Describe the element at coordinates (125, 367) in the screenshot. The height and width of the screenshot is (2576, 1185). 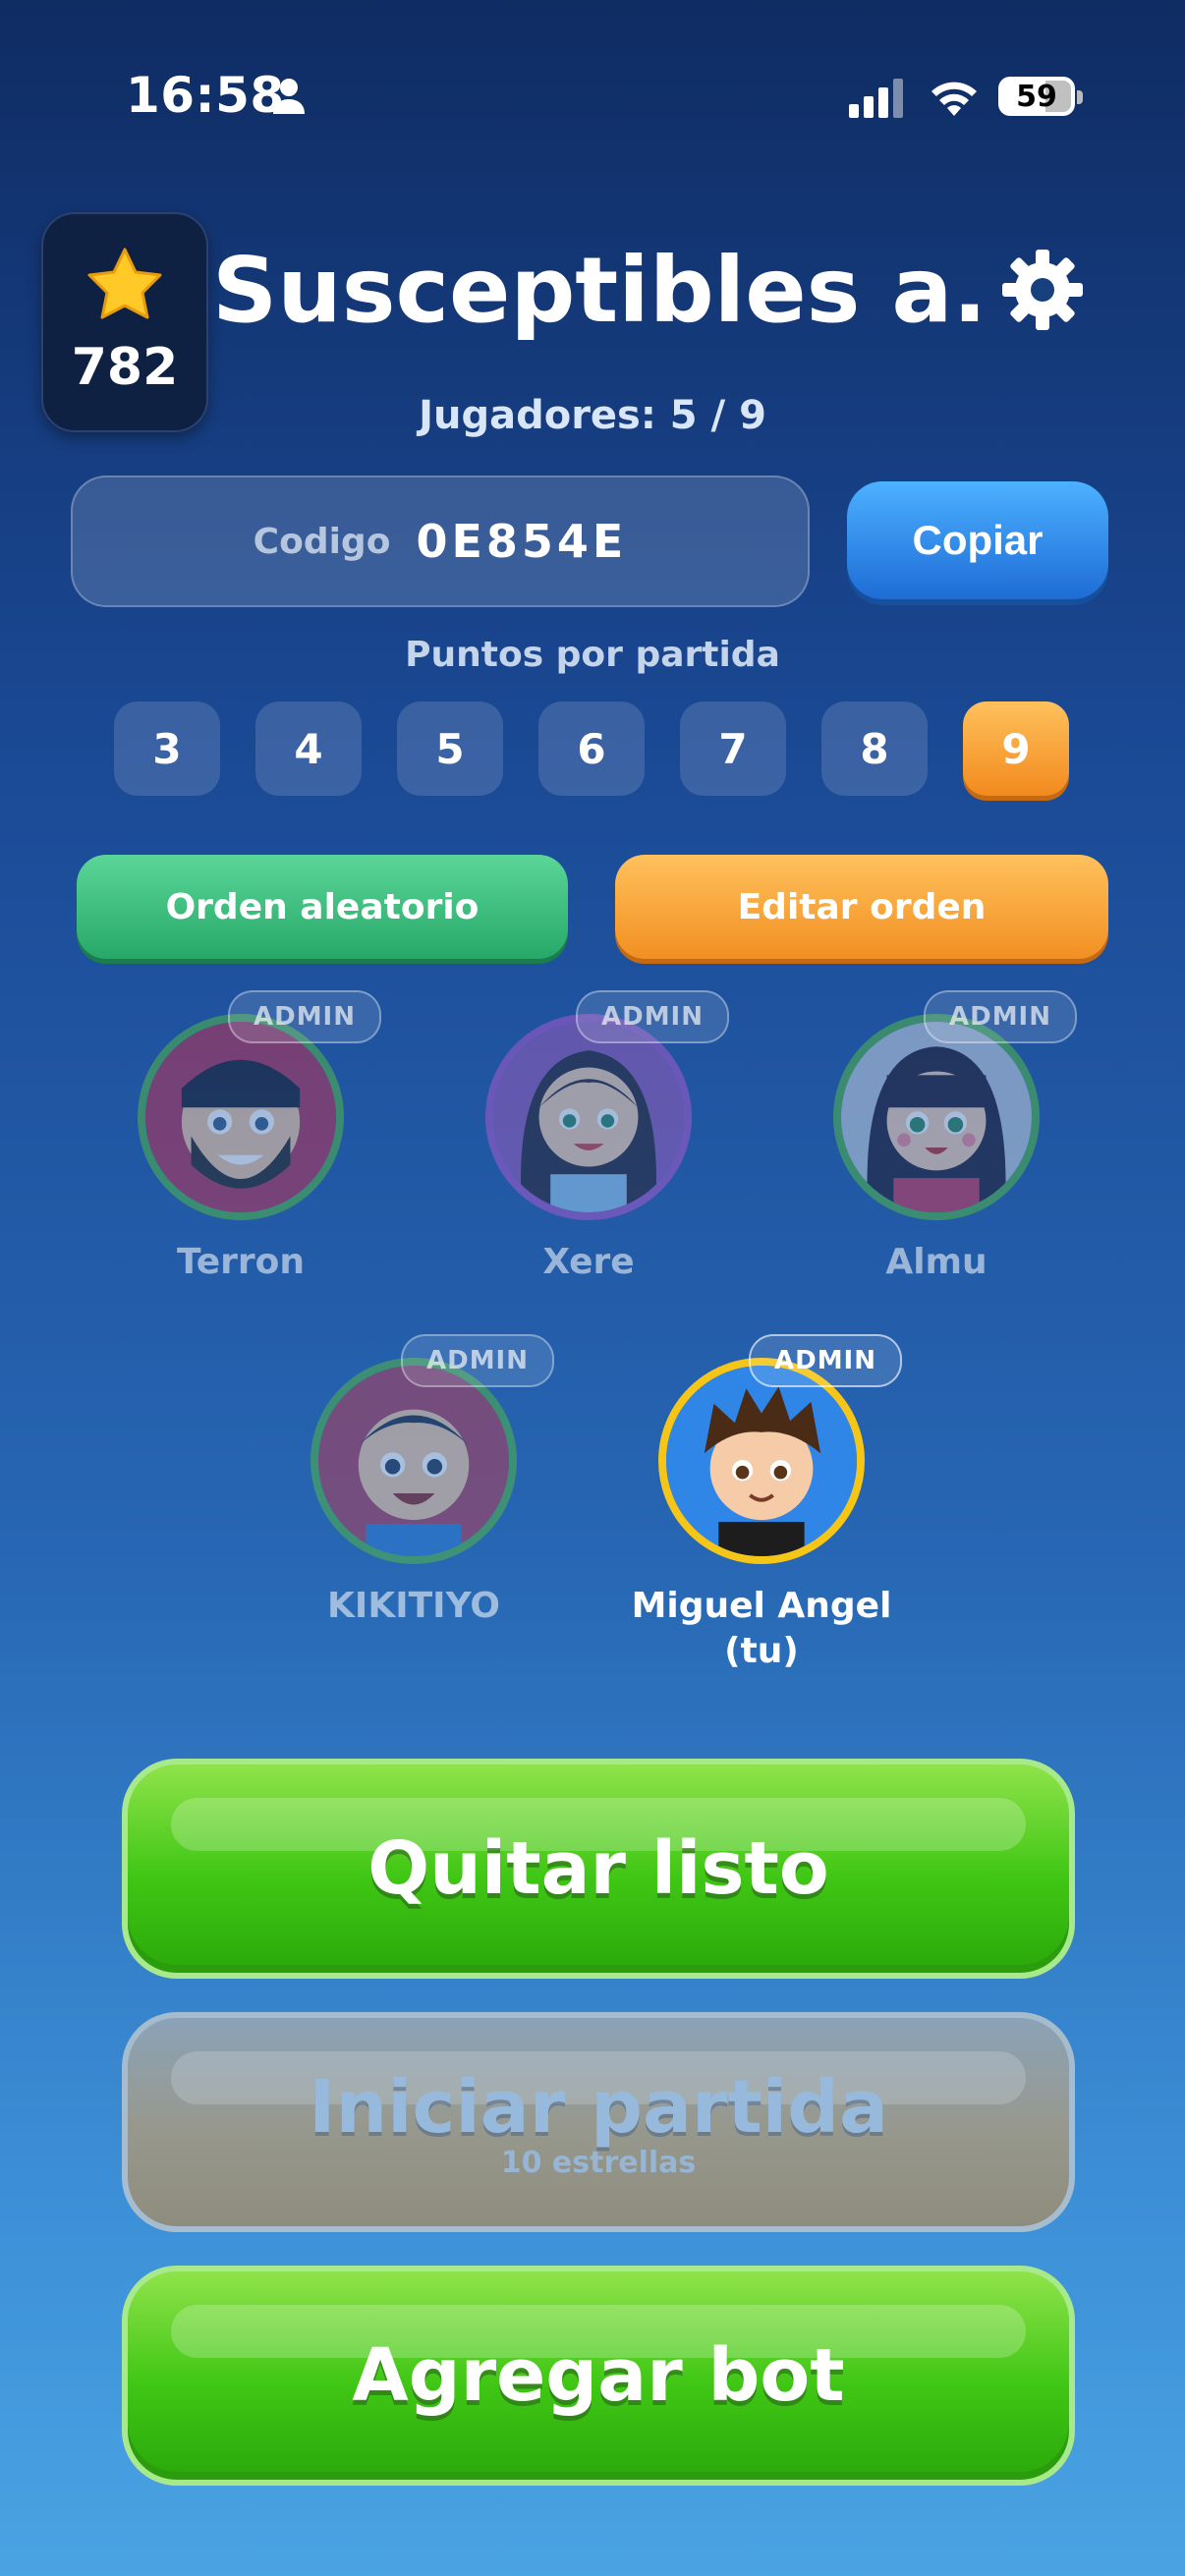
I see `stars-count: 782` at that location.